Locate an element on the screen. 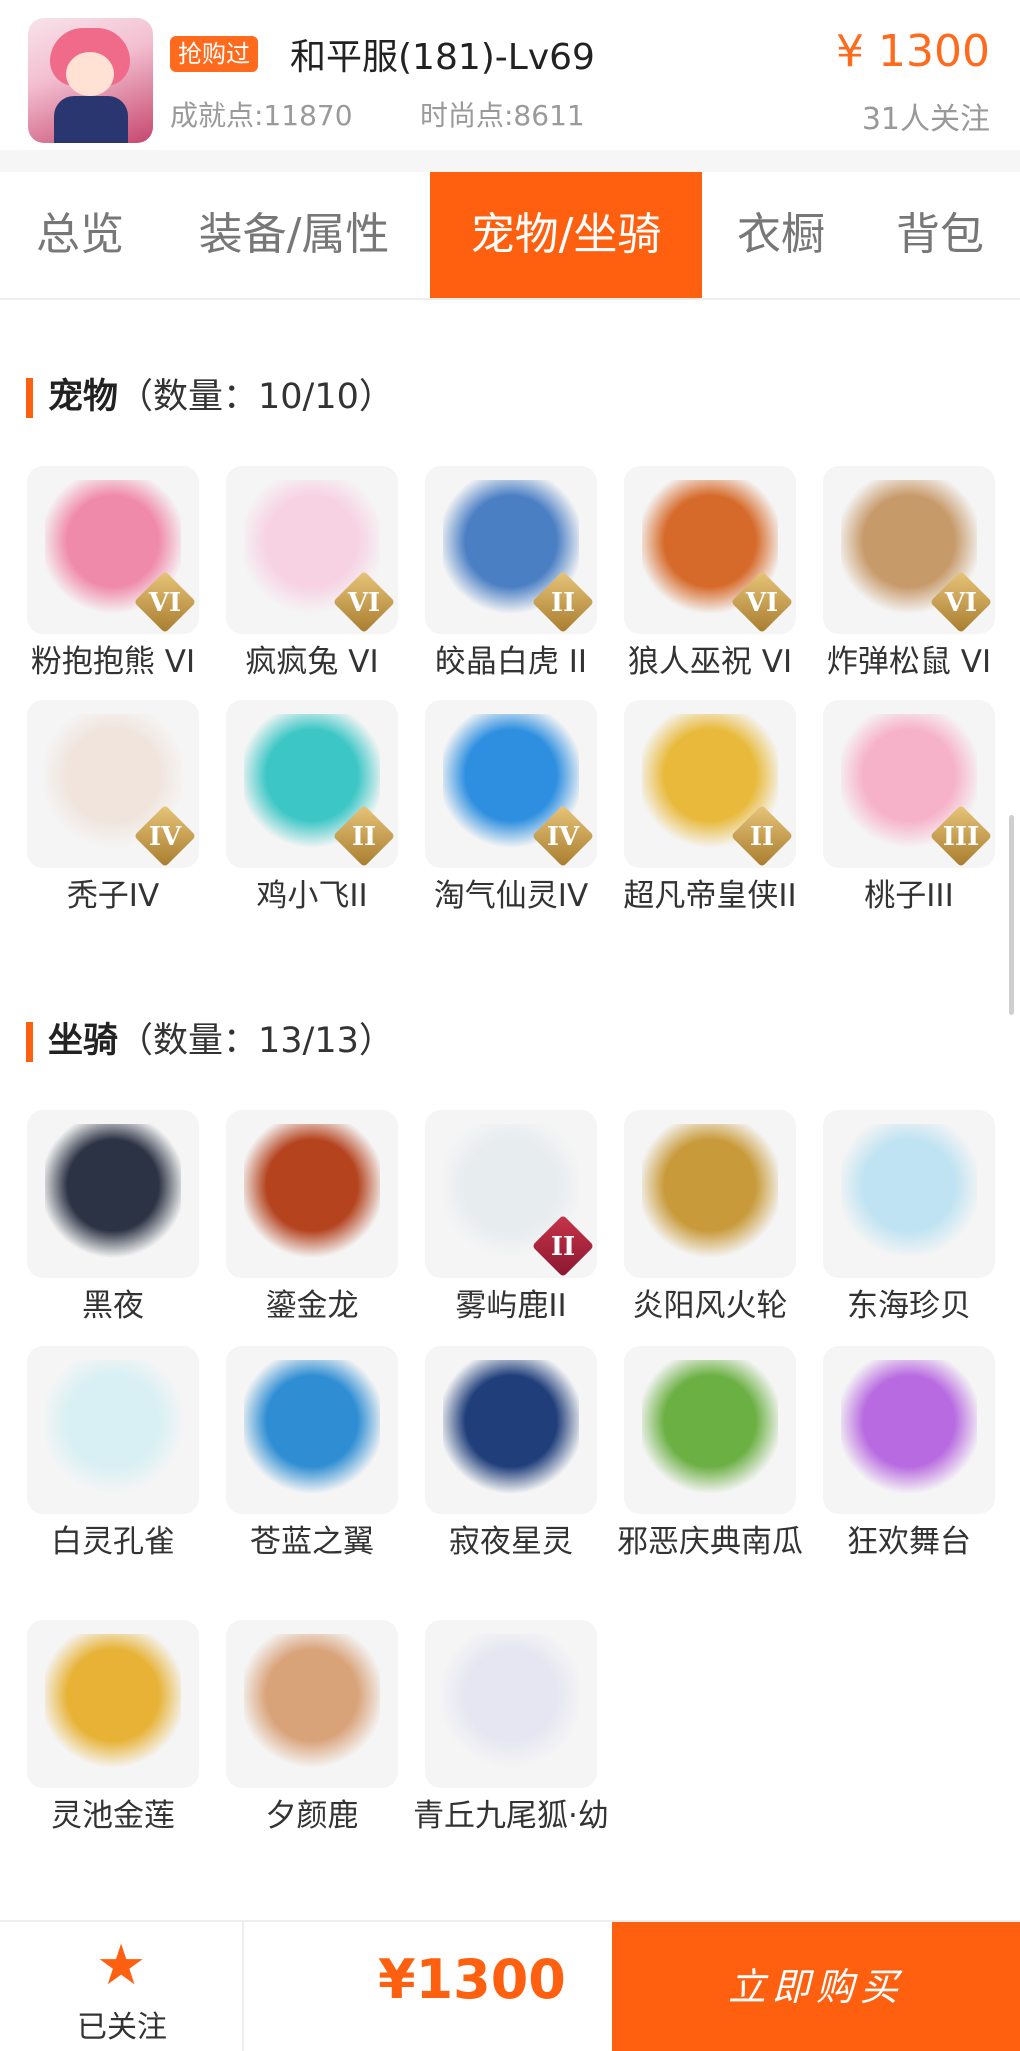 This screenshot has height=2051, width=1020. bottom-bar: ★ 已关注 ¥1300 立即购买 is located at coordinates (510, 1985).